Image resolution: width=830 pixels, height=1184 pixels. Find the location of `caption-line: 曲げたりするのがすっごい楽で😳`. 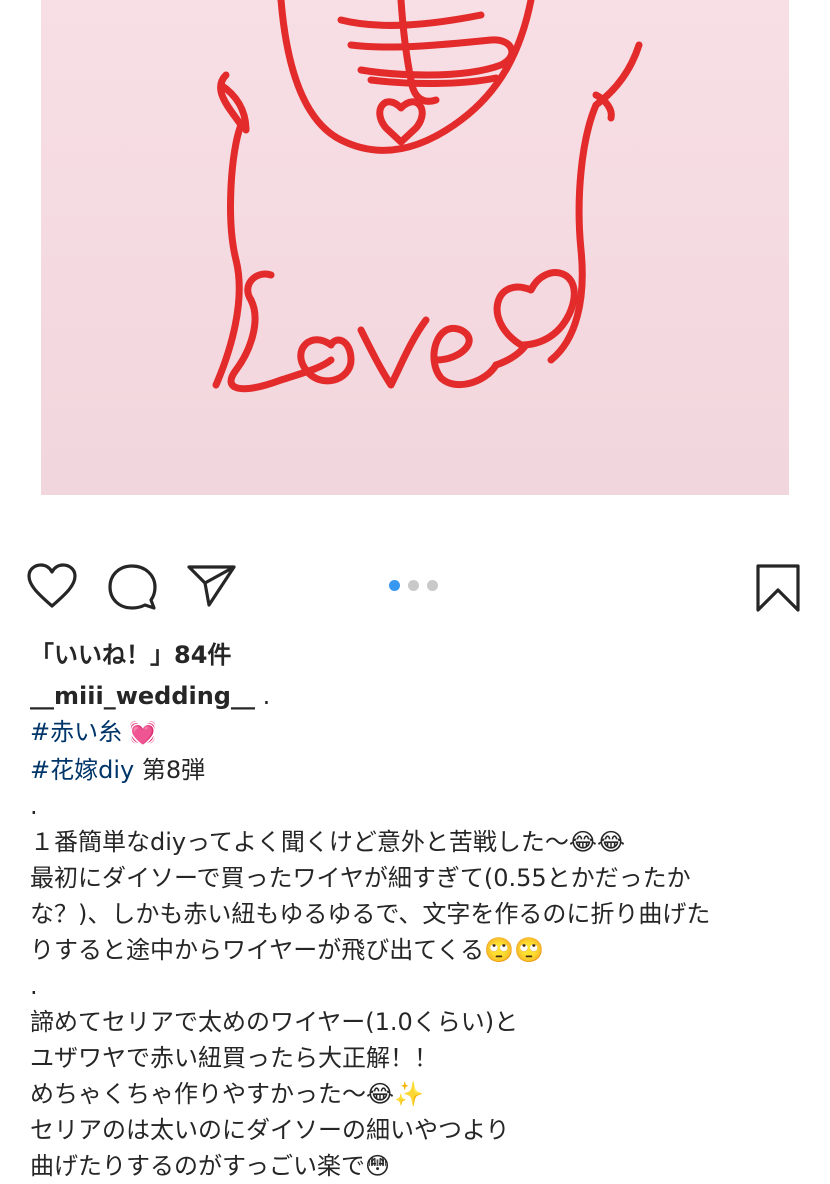

caption-line: 曲げたりするのがすっごい楽で😳 is located at coordinates (210, 1166).